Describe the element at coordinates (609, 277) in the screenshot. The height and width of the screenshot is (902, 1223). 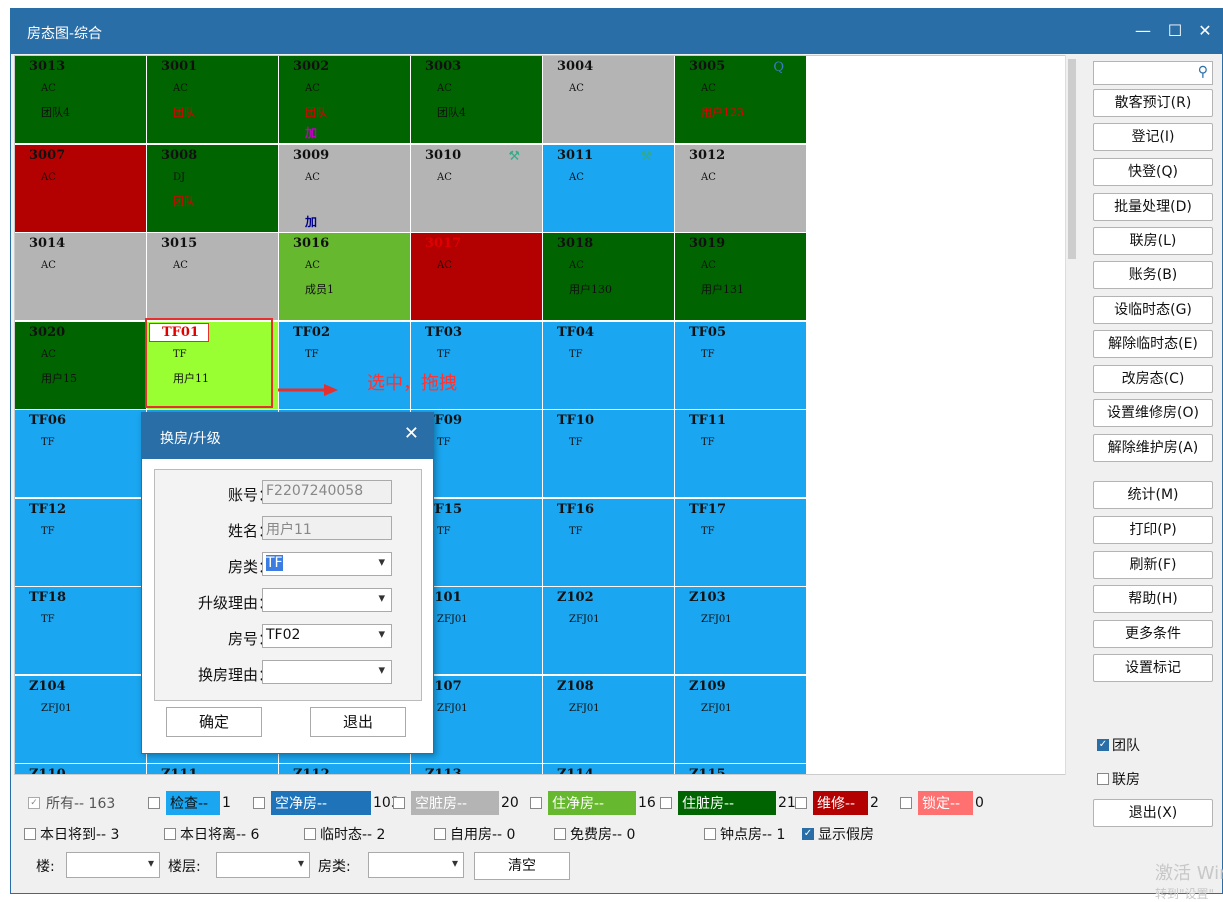
I see `room-cell: 3018 AC 用户130` at that location.